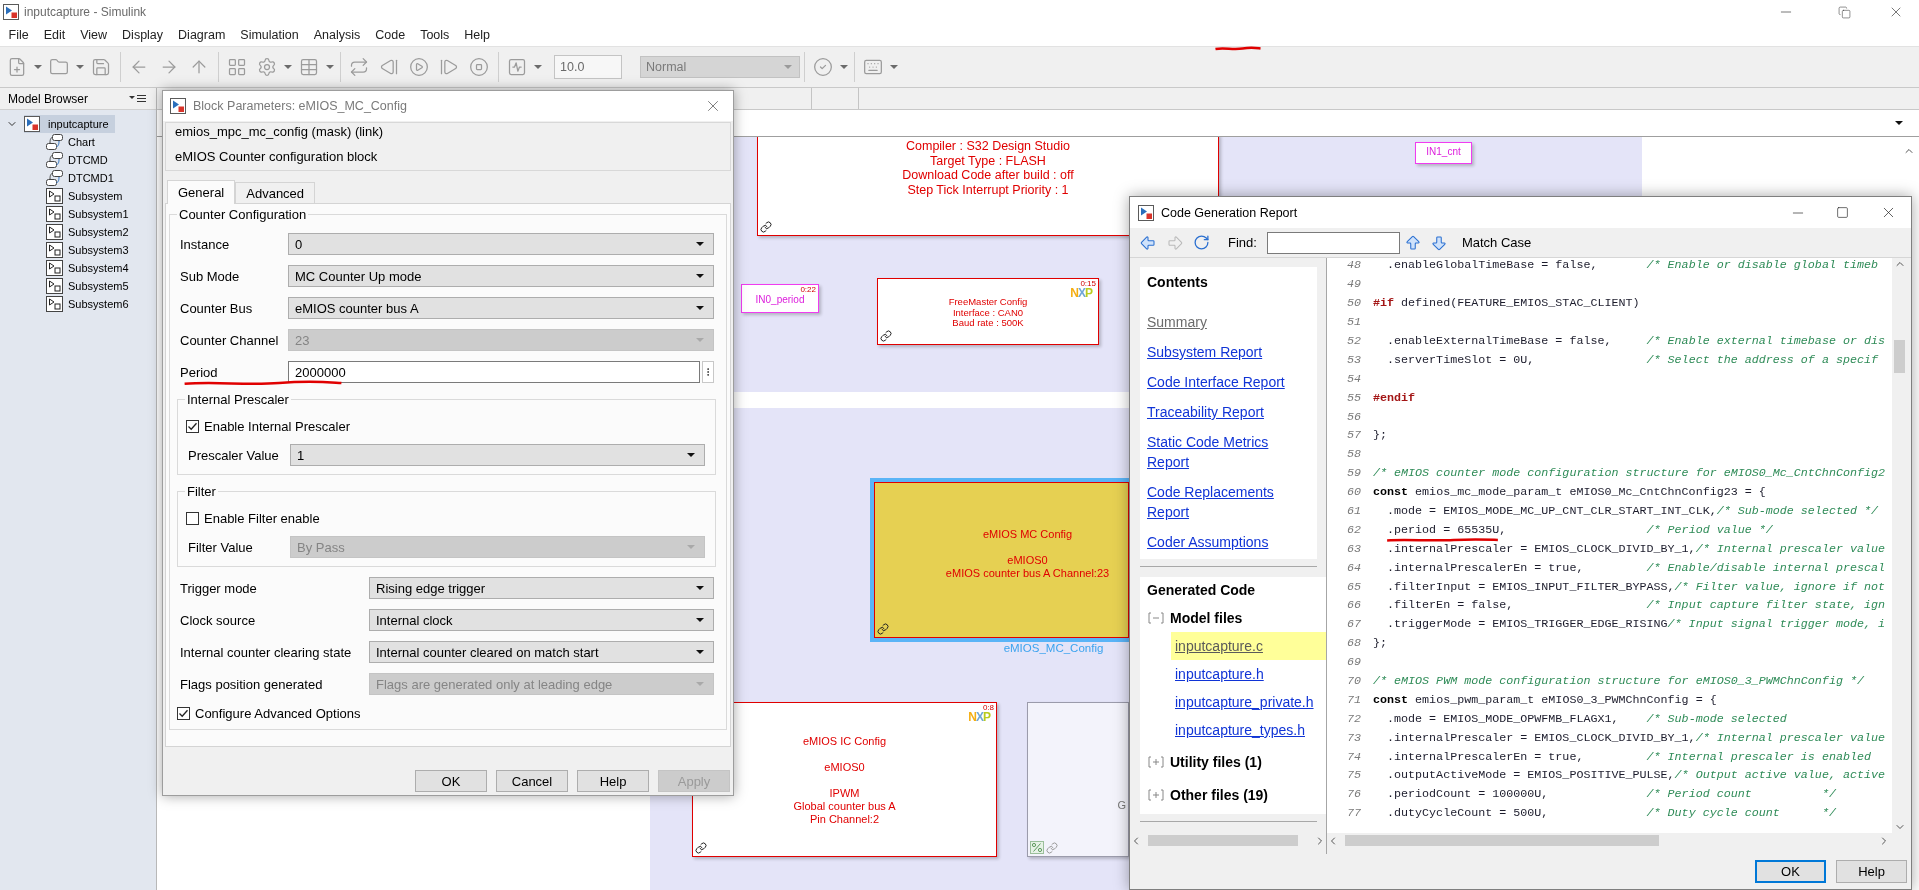 This screenshot has width=1919, height=890. I want to click on table-icon, so click(309, 67).